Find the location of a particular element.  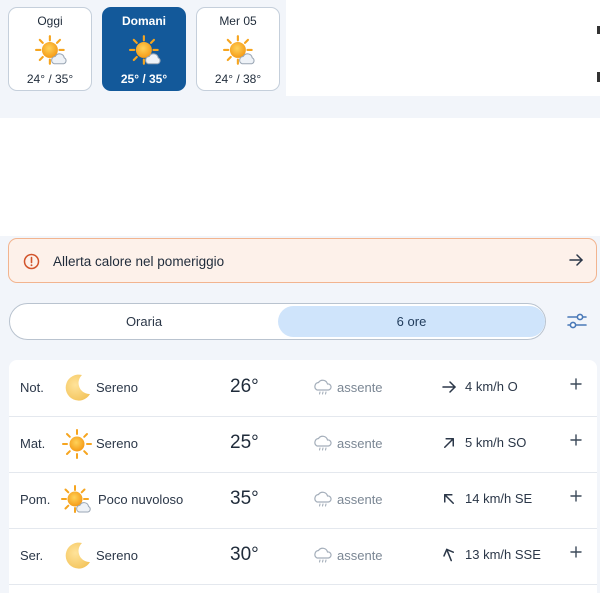

wind-value: 14 km/h SE is located at coordinates (499, 498).